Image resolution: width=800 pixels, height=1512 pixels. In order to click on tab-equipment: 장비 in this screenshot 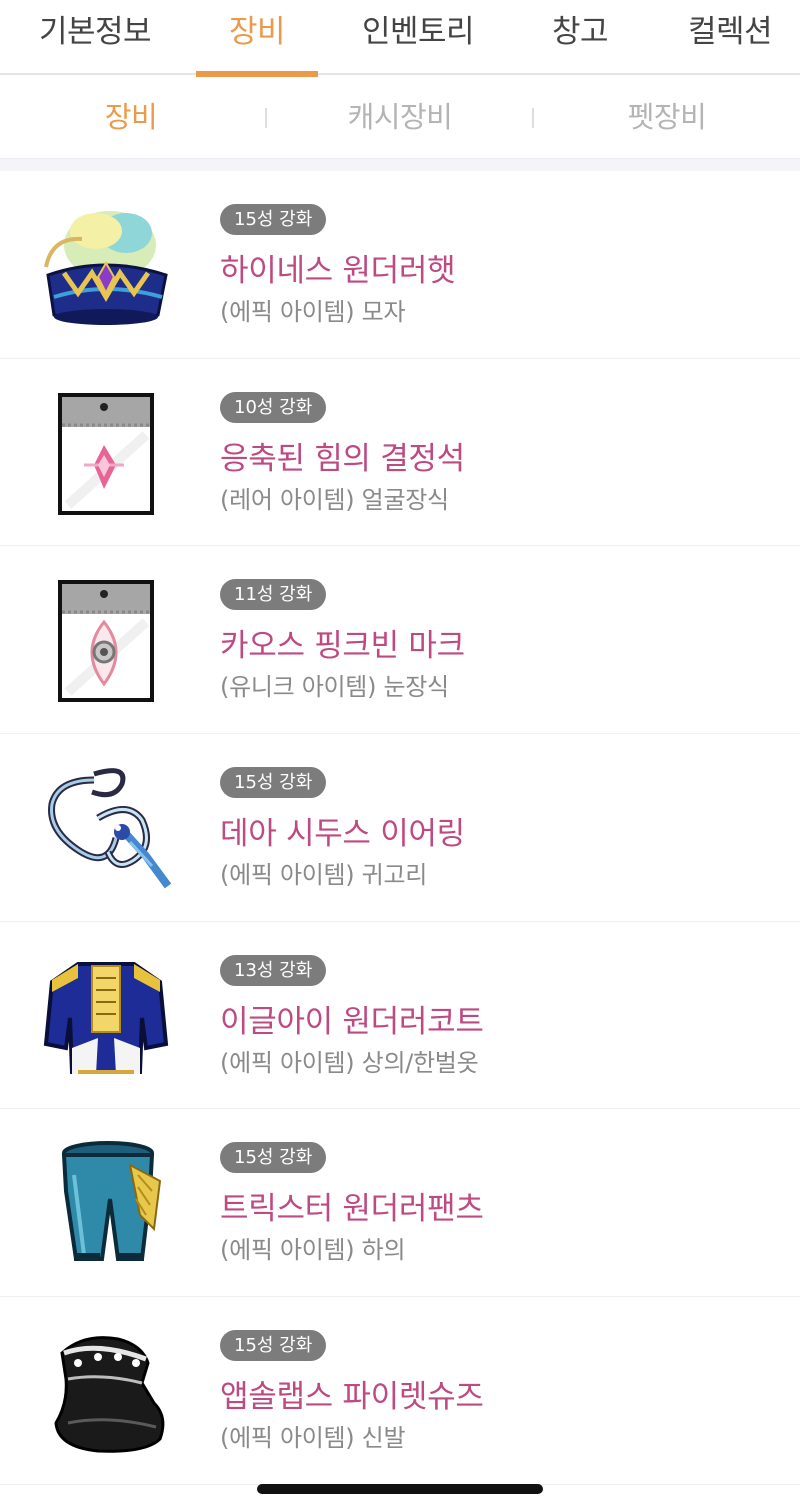, I will do `click(257, 38)`.